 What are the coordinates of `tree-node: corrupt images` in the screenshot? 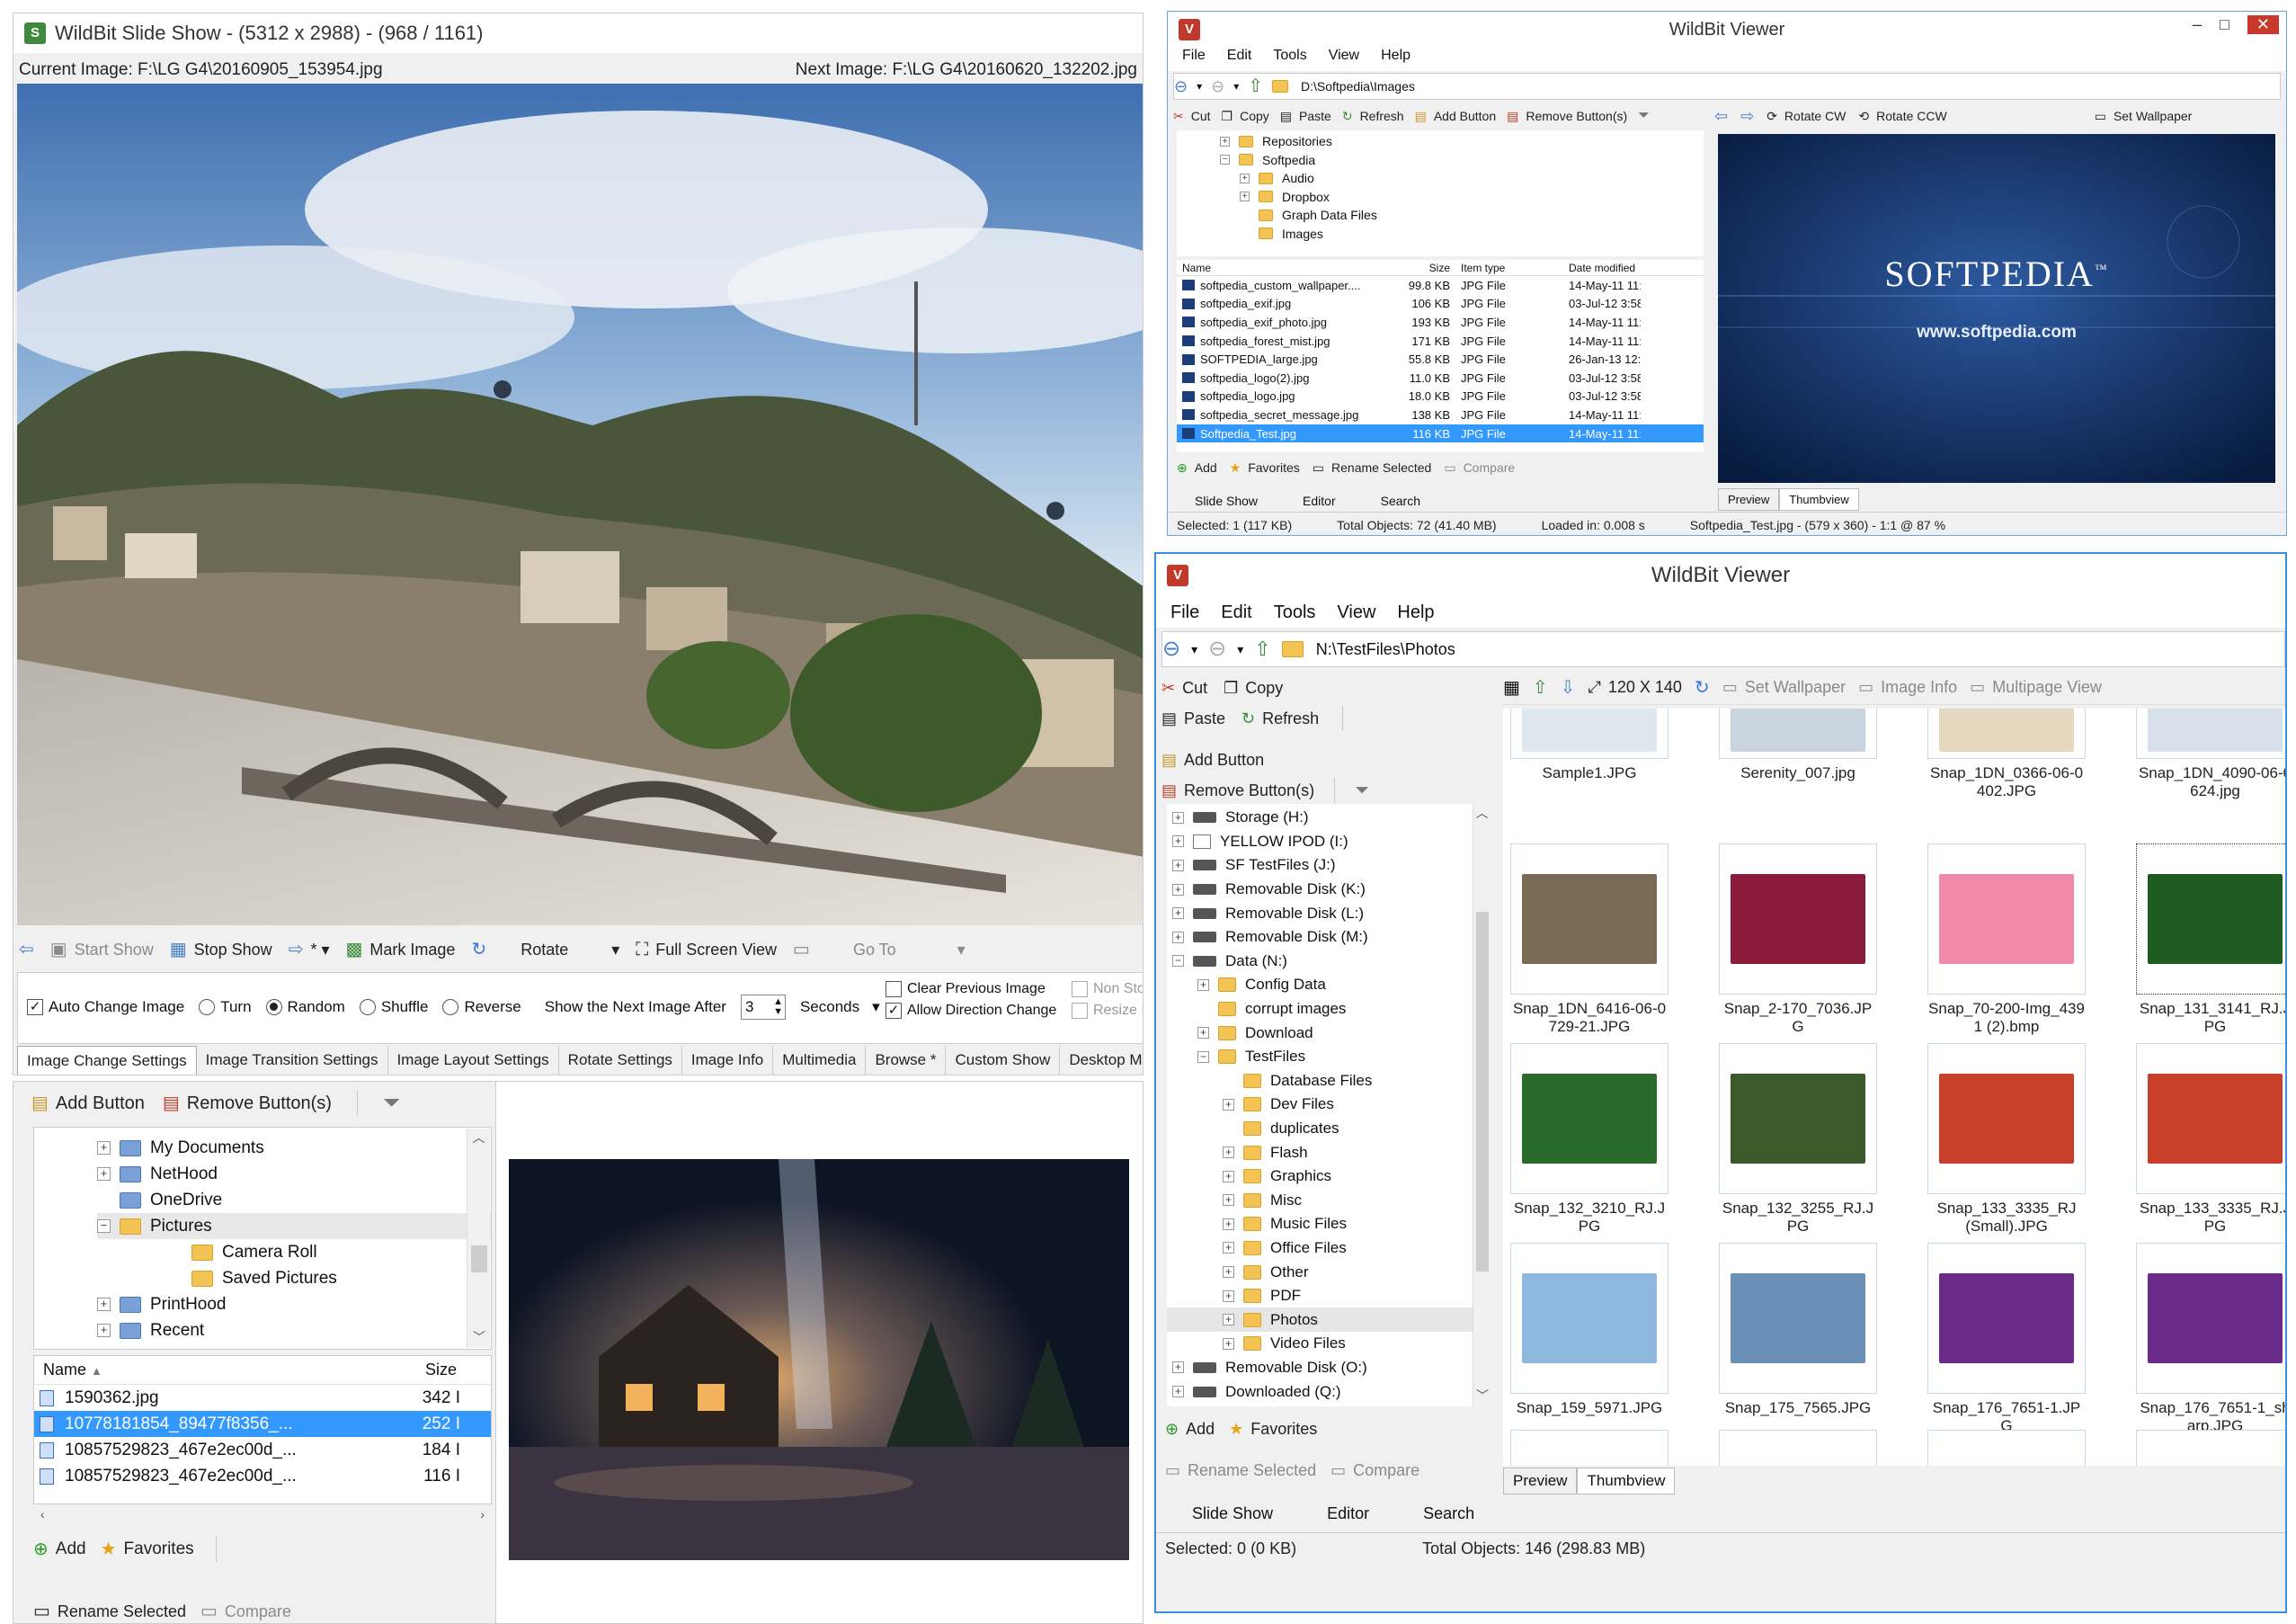 It's located at (1320, 1009).